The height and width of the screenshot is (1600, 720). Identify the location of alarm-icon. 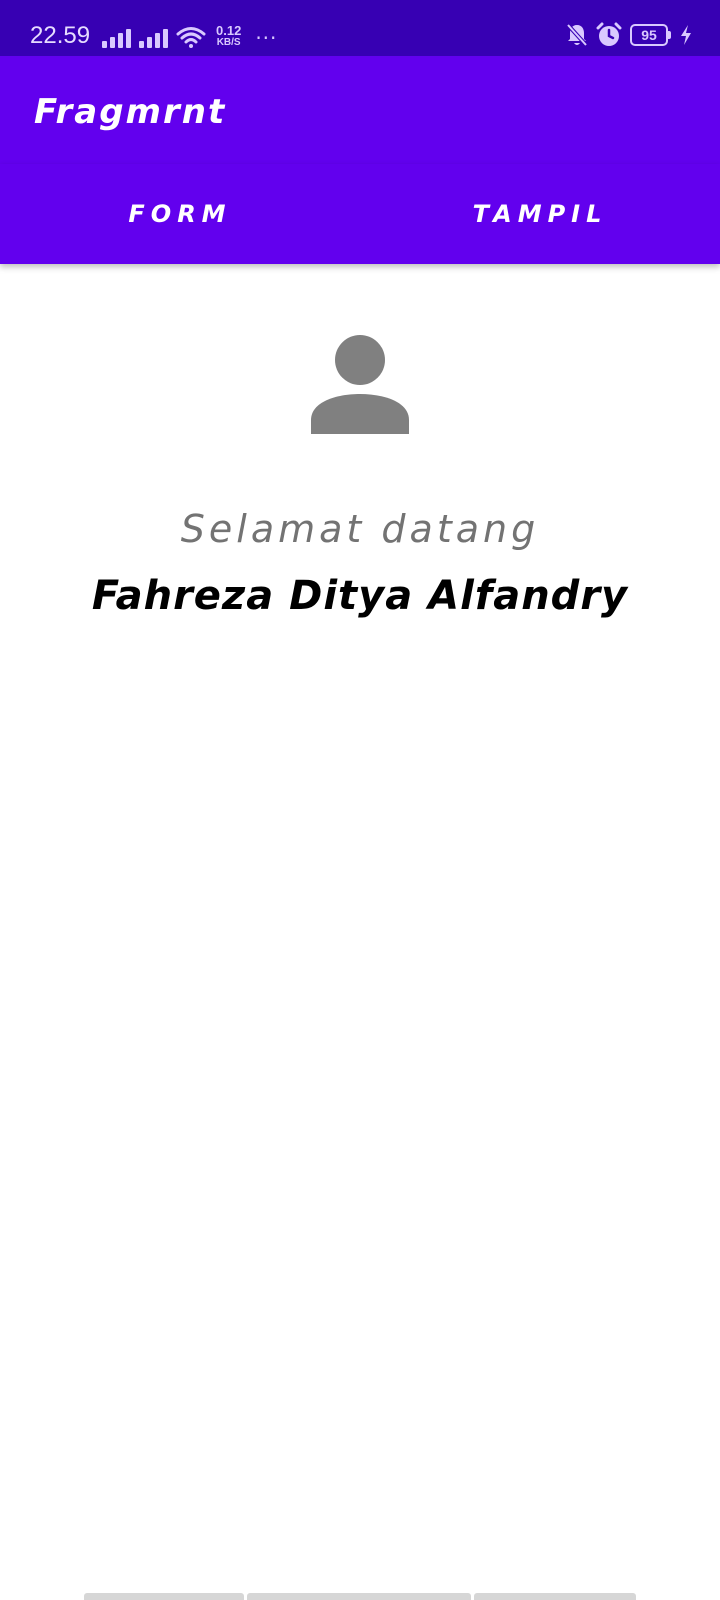
(609, 34).